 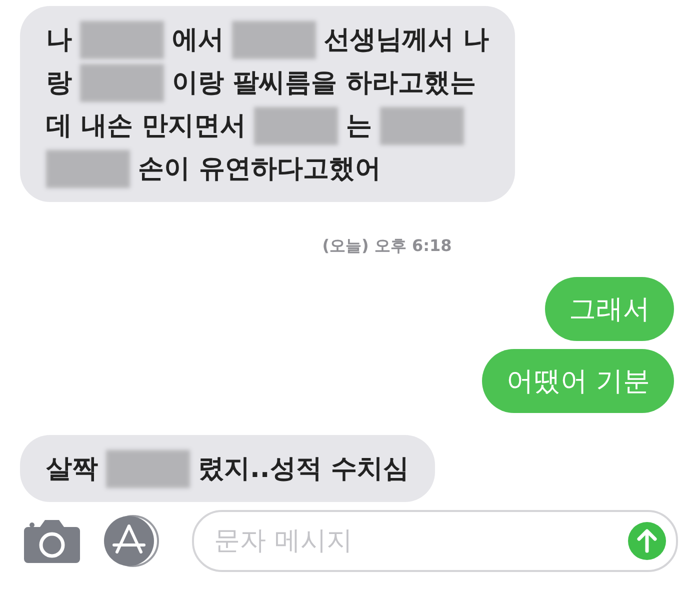 I want to click on message-input-field: 문자 메시지, so click(x=435, y=541).